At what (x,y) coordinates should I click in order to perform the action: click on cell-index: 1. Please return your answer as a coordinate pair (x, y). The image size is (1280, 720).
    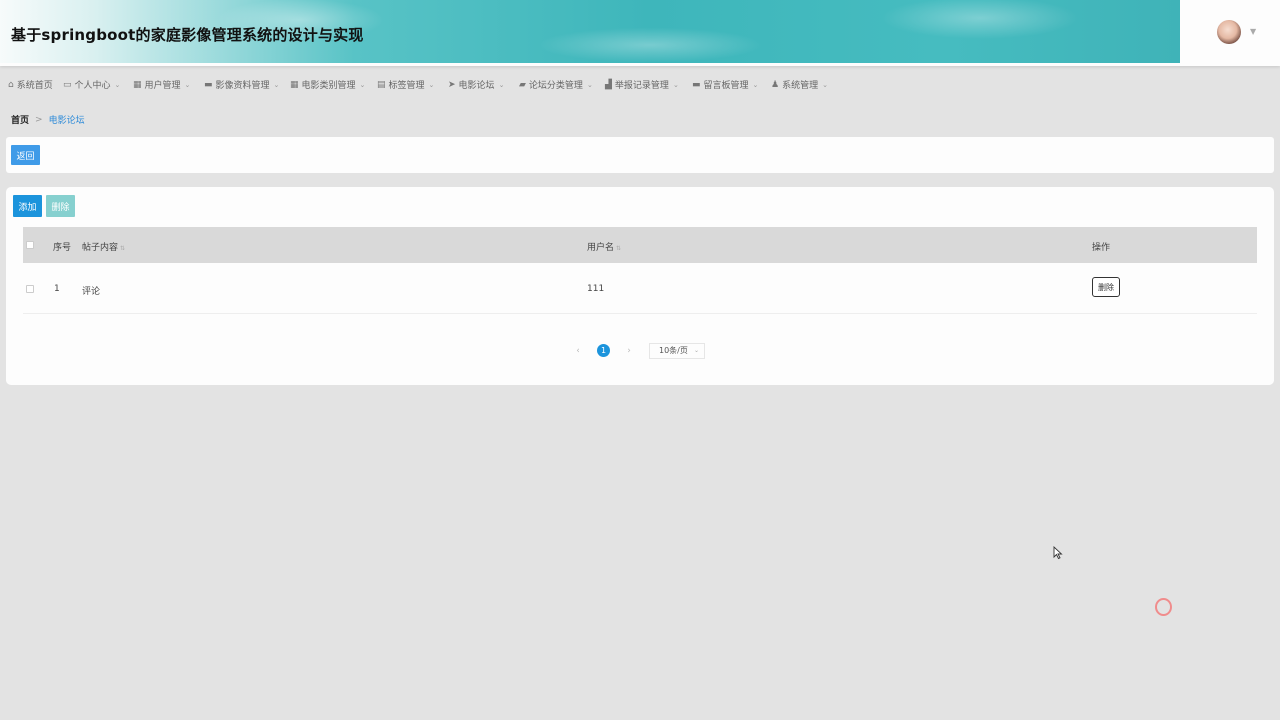
    Looking at the image, I should click on (57, 289).